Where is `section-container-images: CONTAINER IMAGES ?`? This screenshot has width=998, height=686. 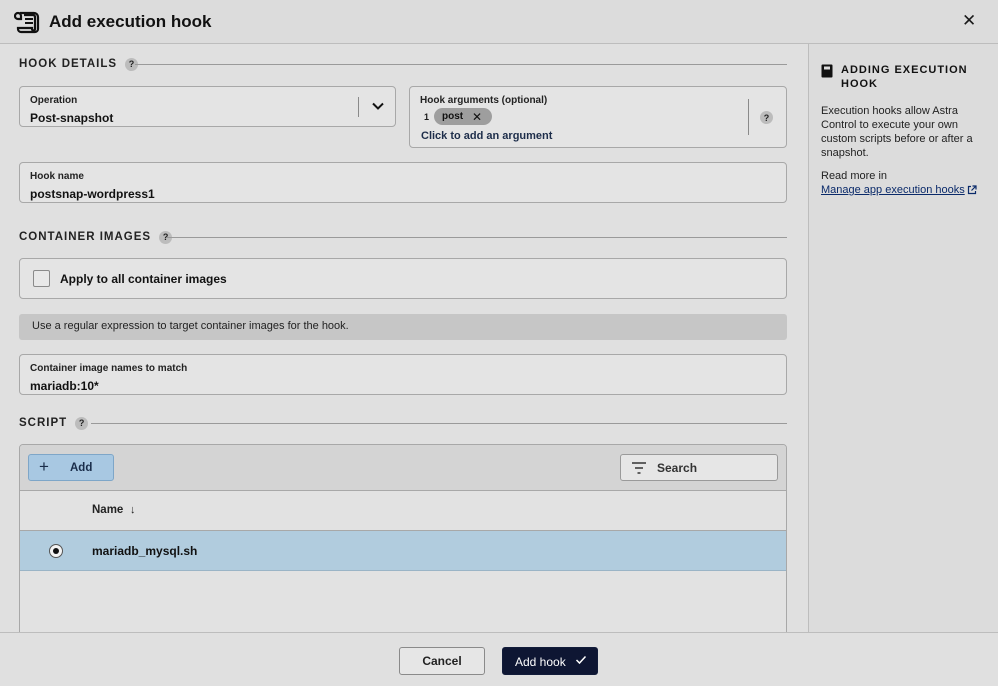
section-container-images: CONTAINER IMAGES ? is located at coordinates (96, 237).